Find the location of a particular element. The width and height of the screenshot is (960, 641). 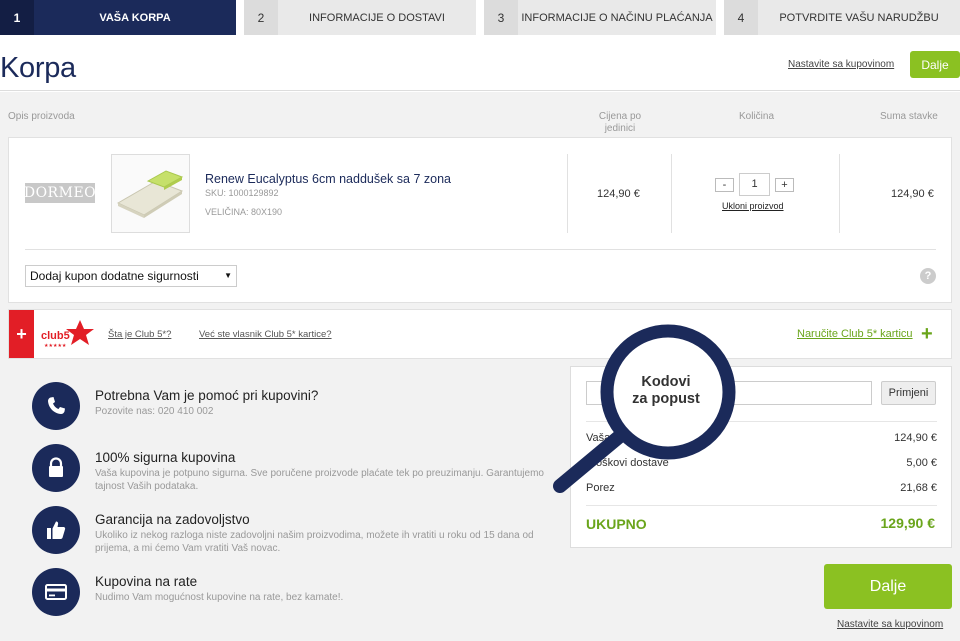

remove-product-link: Ukloni proizvod is located at coordinates (753, 206).